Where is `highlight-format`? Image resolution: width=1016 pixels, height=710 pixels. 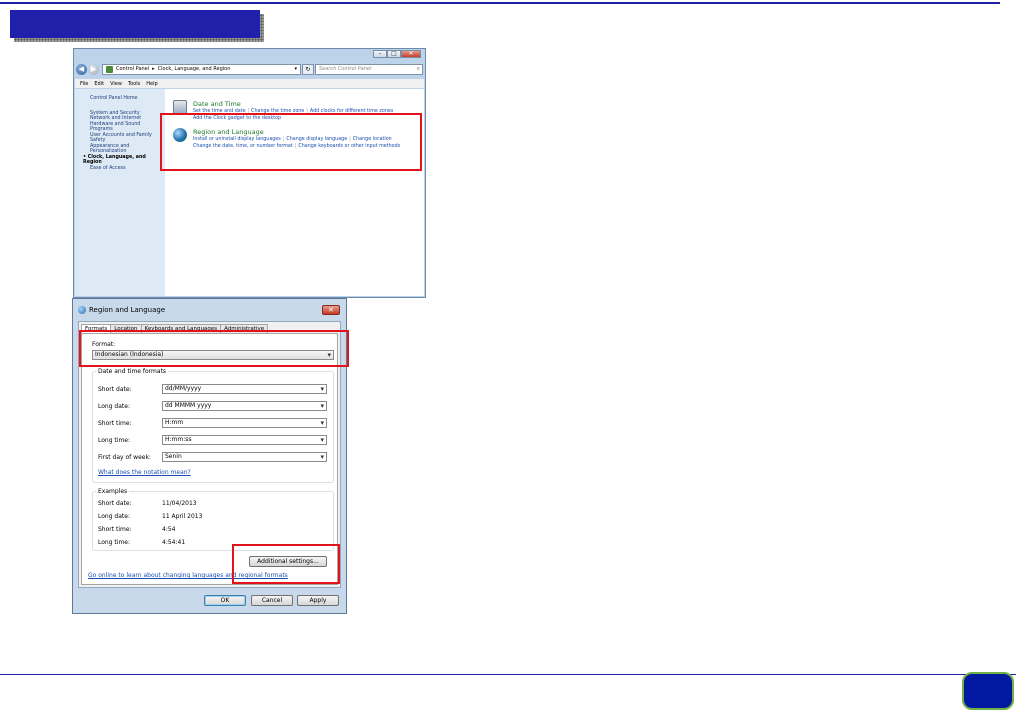
highlight-format is located at coordinates (214, 348).